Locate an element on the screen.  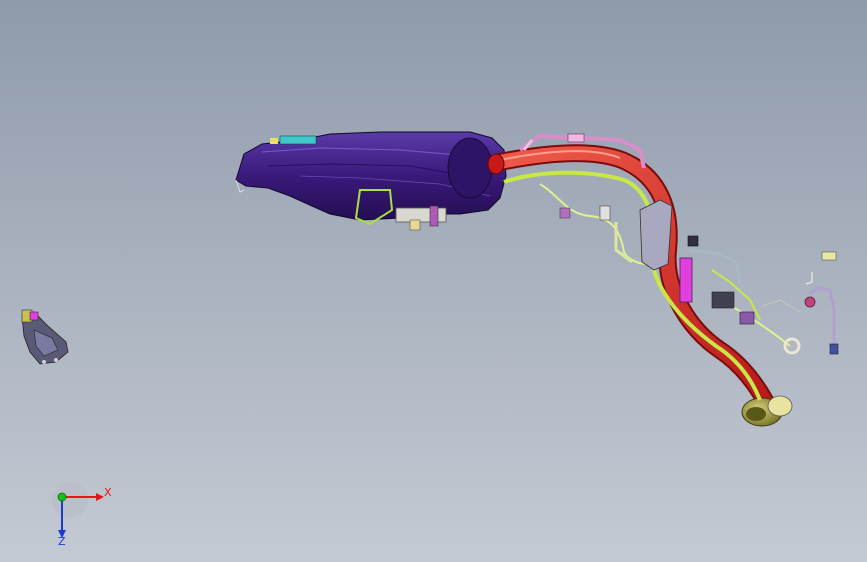
coordinate-triad: X Z is located at coordinates (82, 515).